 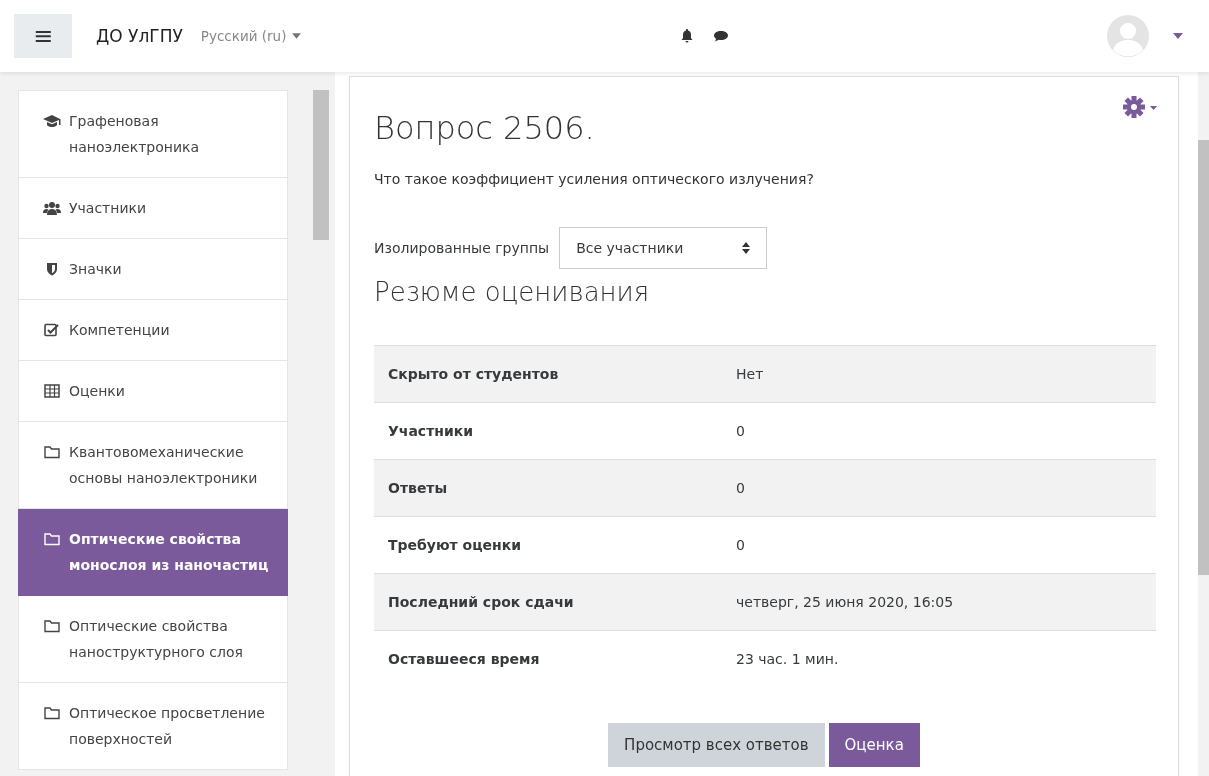 I want to click on scrollbar, so click(x=1203, y=424).